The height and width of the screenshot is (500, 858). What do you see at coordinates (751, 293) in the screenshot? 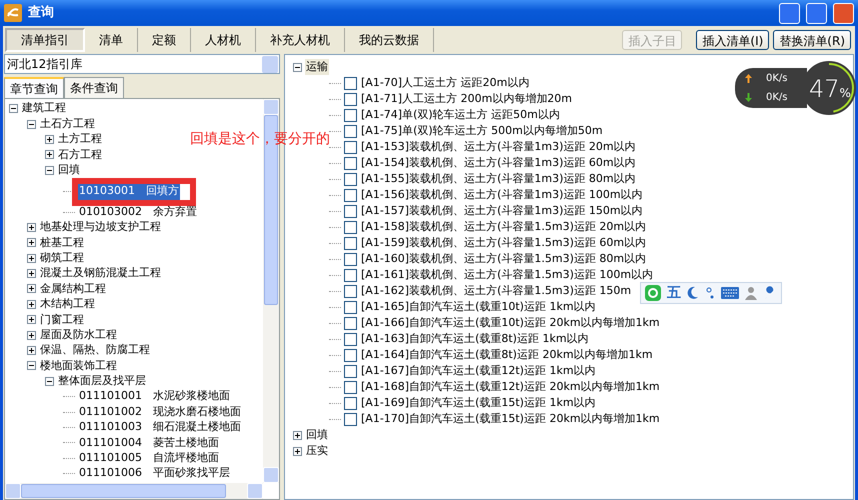
I see `user-icon` at bounding box center [751, 293].